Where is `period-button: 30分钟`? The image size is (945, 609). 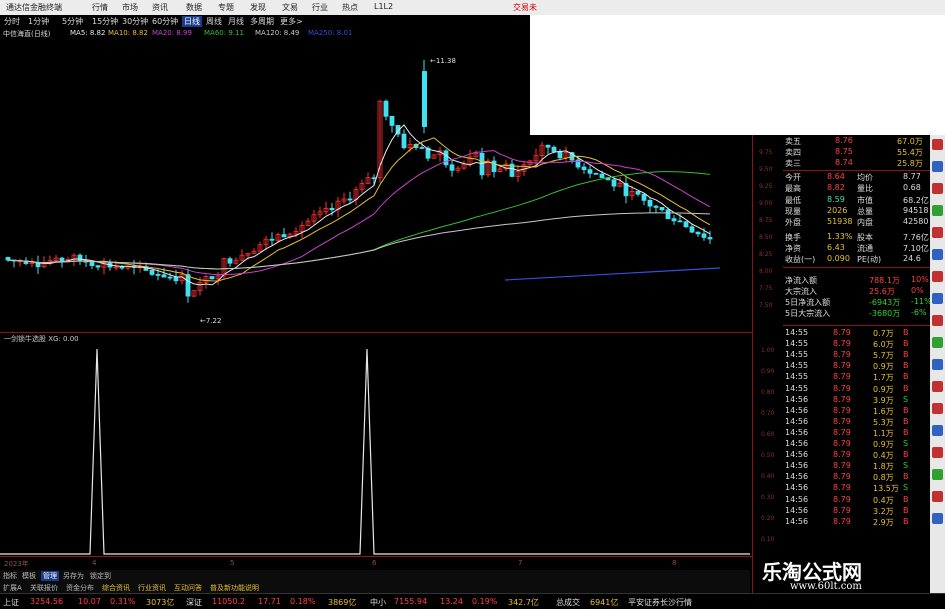
period-button: 30分钟 is located at coordinates (135, 21).